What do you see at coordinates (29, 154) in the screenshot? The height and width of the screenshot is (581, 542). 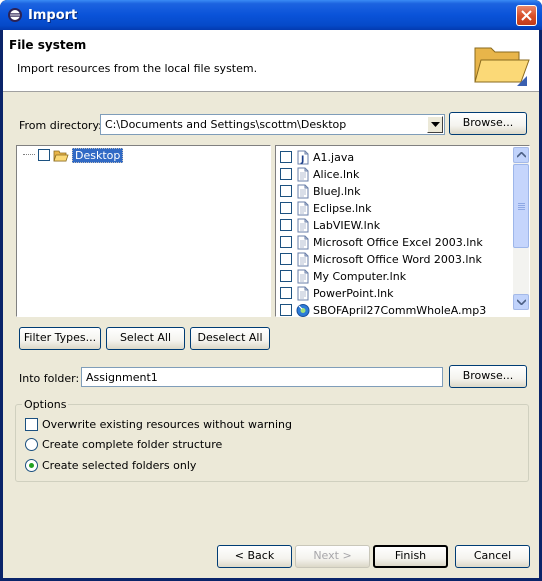 I see `tree-connector` at bounding box center [29, 154].